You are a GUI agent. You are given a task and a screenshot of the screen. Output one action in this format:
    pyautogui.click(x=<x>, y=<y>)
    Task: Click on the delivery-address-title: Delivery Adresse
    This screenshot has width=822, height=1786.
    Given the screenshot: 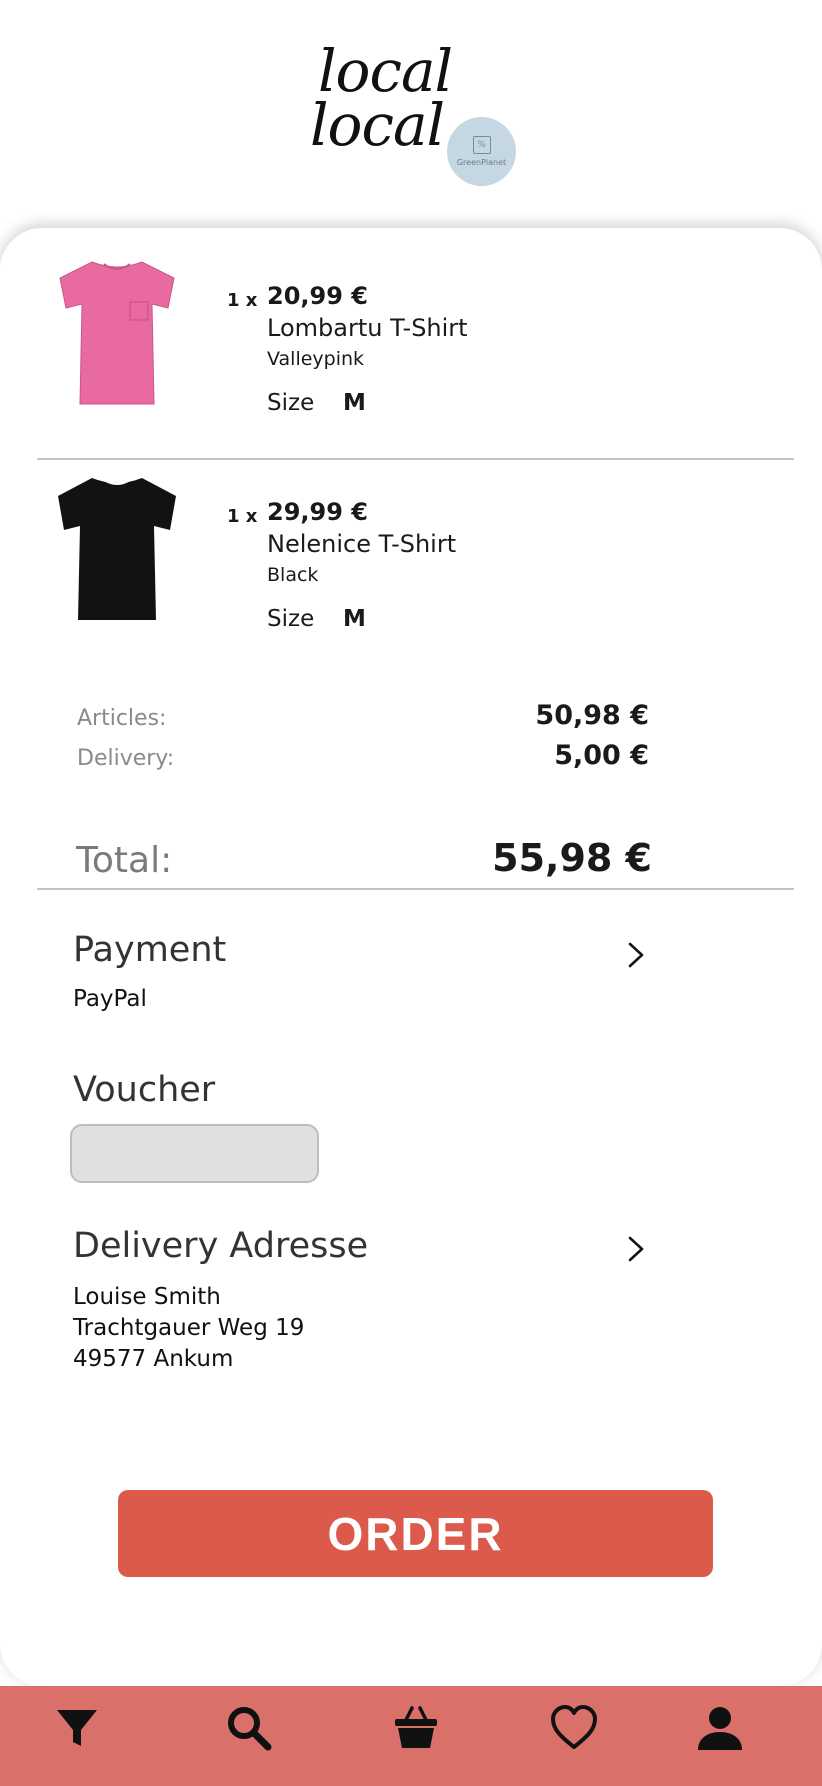 What is the action you would take?
    pyautogui.click(x=220, y=1246)
    